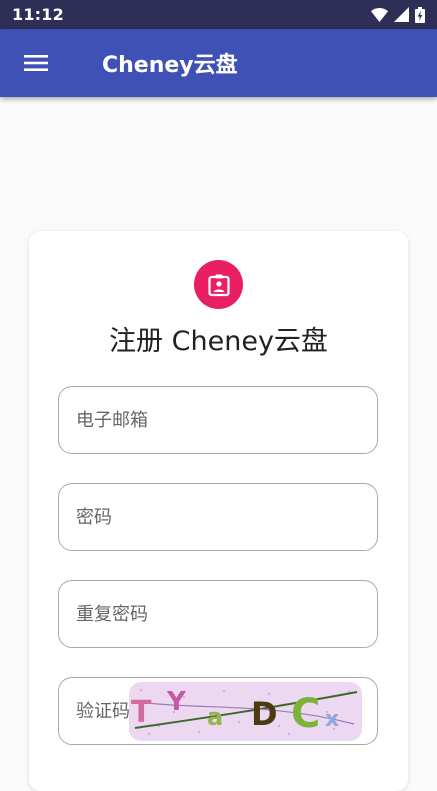 The image size is (437, 791). Describe the element at coordinates (215, 717) in the screenshot. I see `captcha-letter-3: a` at that location.